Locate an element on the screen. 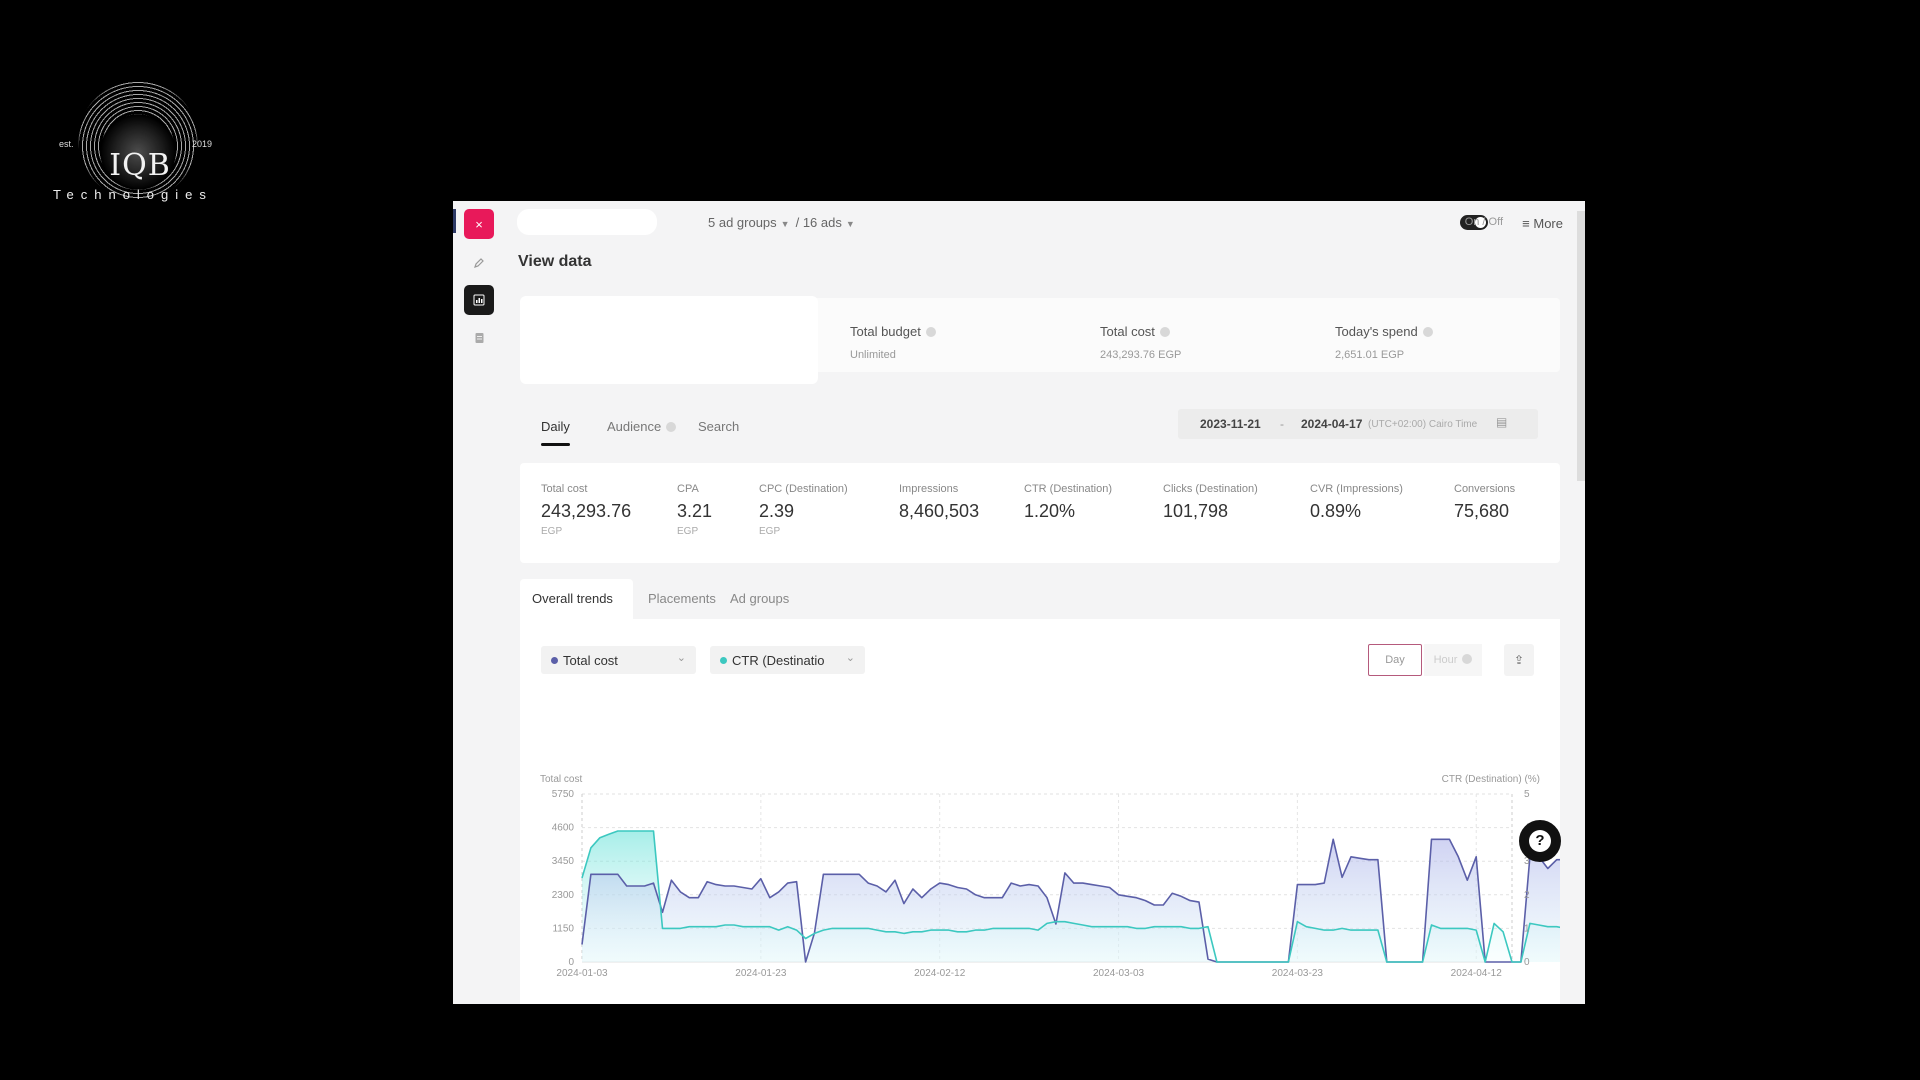 The height and width of the screenshot is (1080, 1920). summary-label: Total cost is located at coordinates (1127, 331).